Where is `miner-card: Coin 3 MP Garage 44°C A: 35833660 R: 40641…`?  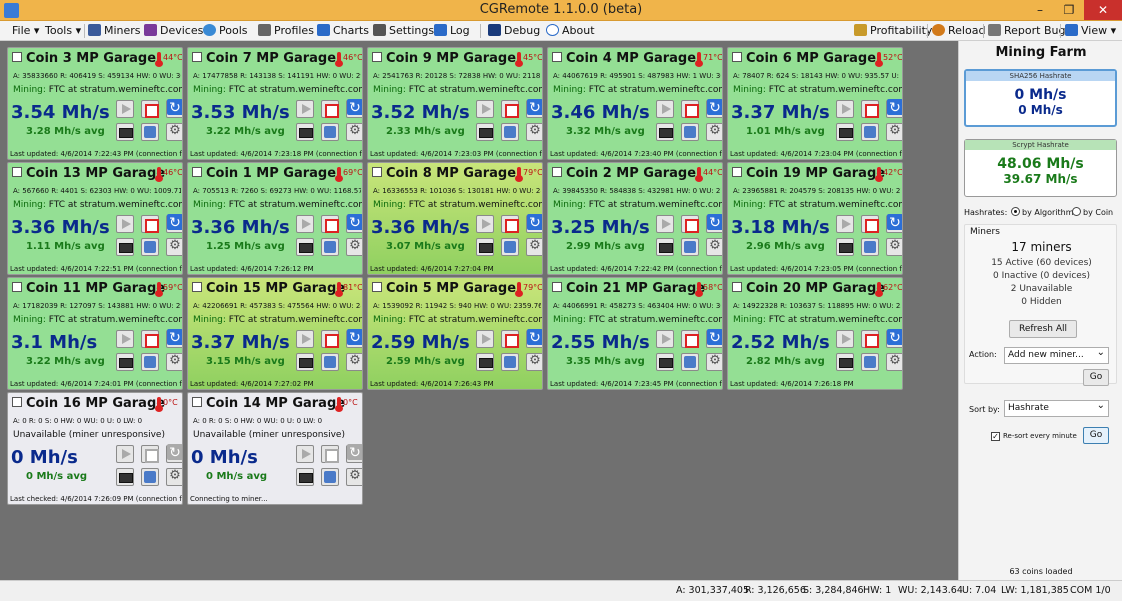 miner-card: Coin 3 MP Garage 44°C A: 35833660 R: 40641… is located at coordinates (95, 103).